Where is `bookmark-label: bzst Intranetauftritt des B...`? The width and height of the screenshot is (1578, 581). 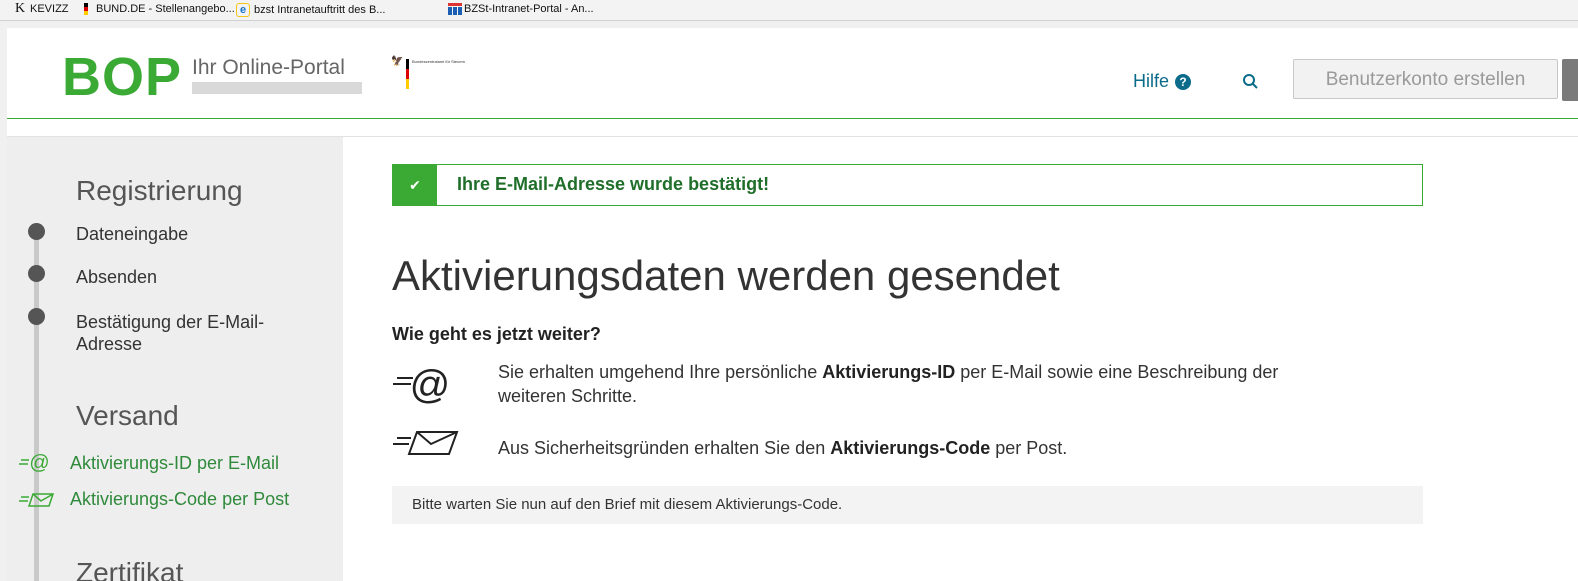 bookmark-label: bzst Intranetauftritt des B... is located at coordinates (320, 10).